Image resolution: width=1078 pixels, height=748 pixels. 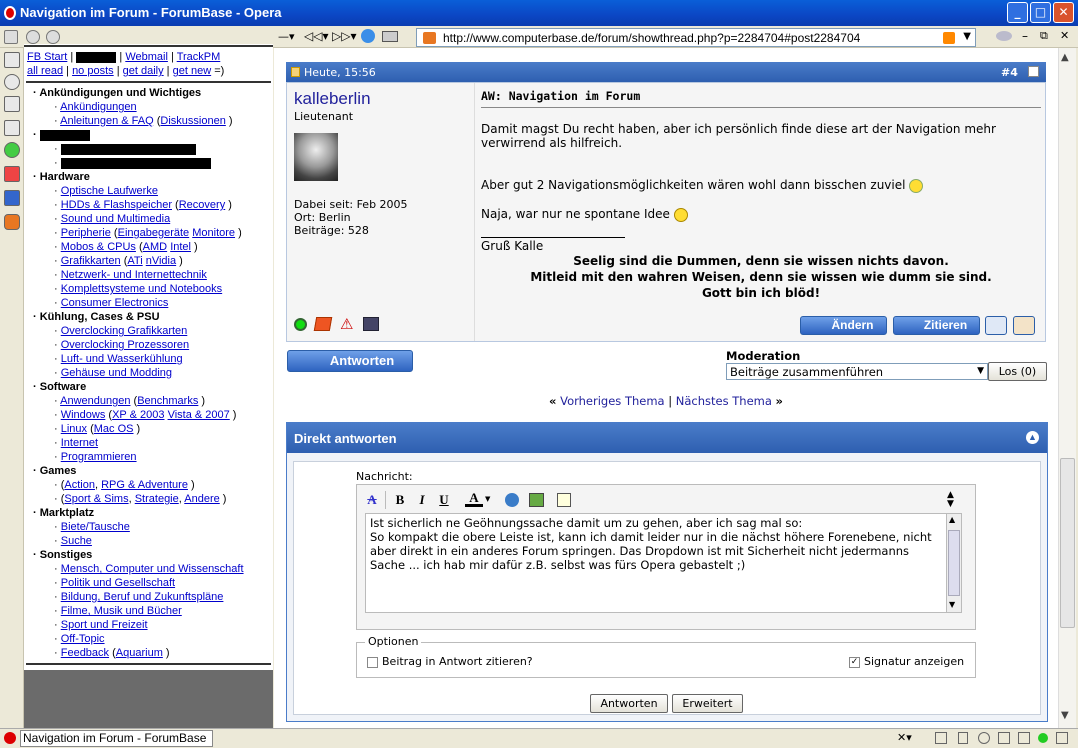 I want to click on address-dropdown-icon: ▼, so click(x=967, y=36).